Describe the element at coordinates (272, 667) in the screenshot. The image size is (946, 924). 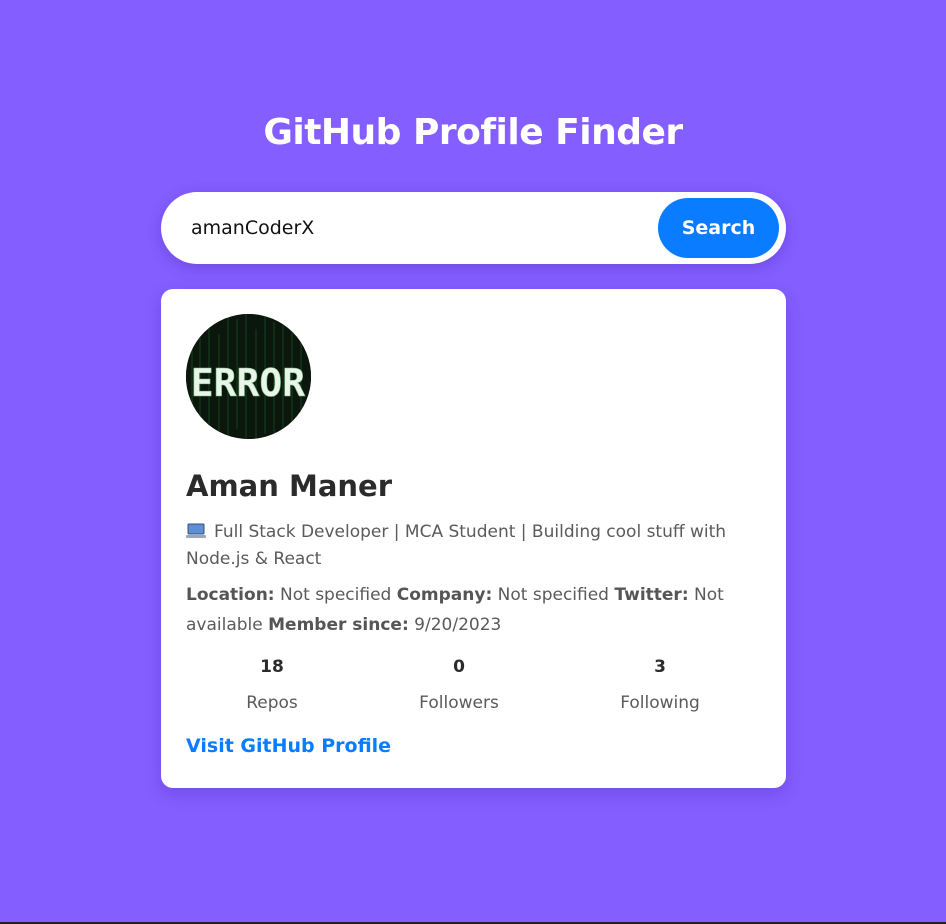
I see `stat-value: 18` at that location.